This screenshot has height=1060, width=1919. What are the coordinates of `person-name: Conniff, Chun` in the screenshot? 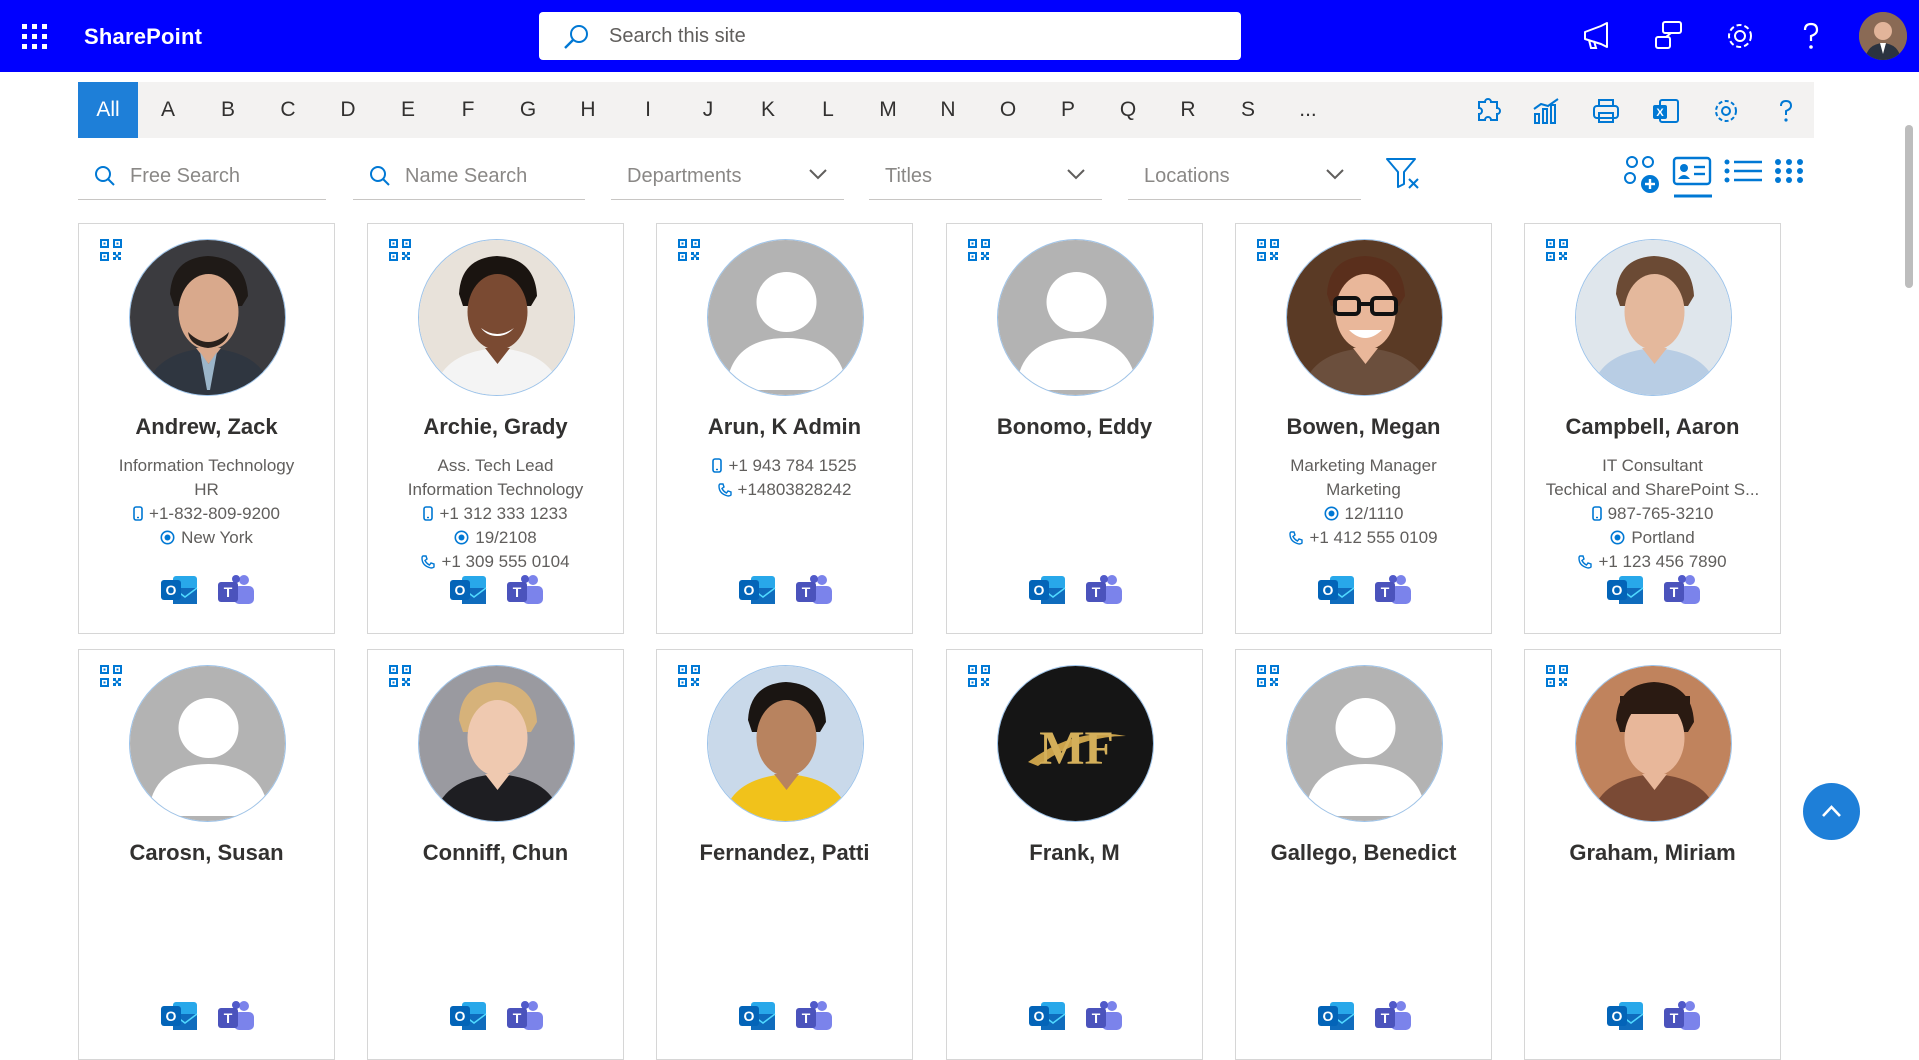 It's located at (495, 853).